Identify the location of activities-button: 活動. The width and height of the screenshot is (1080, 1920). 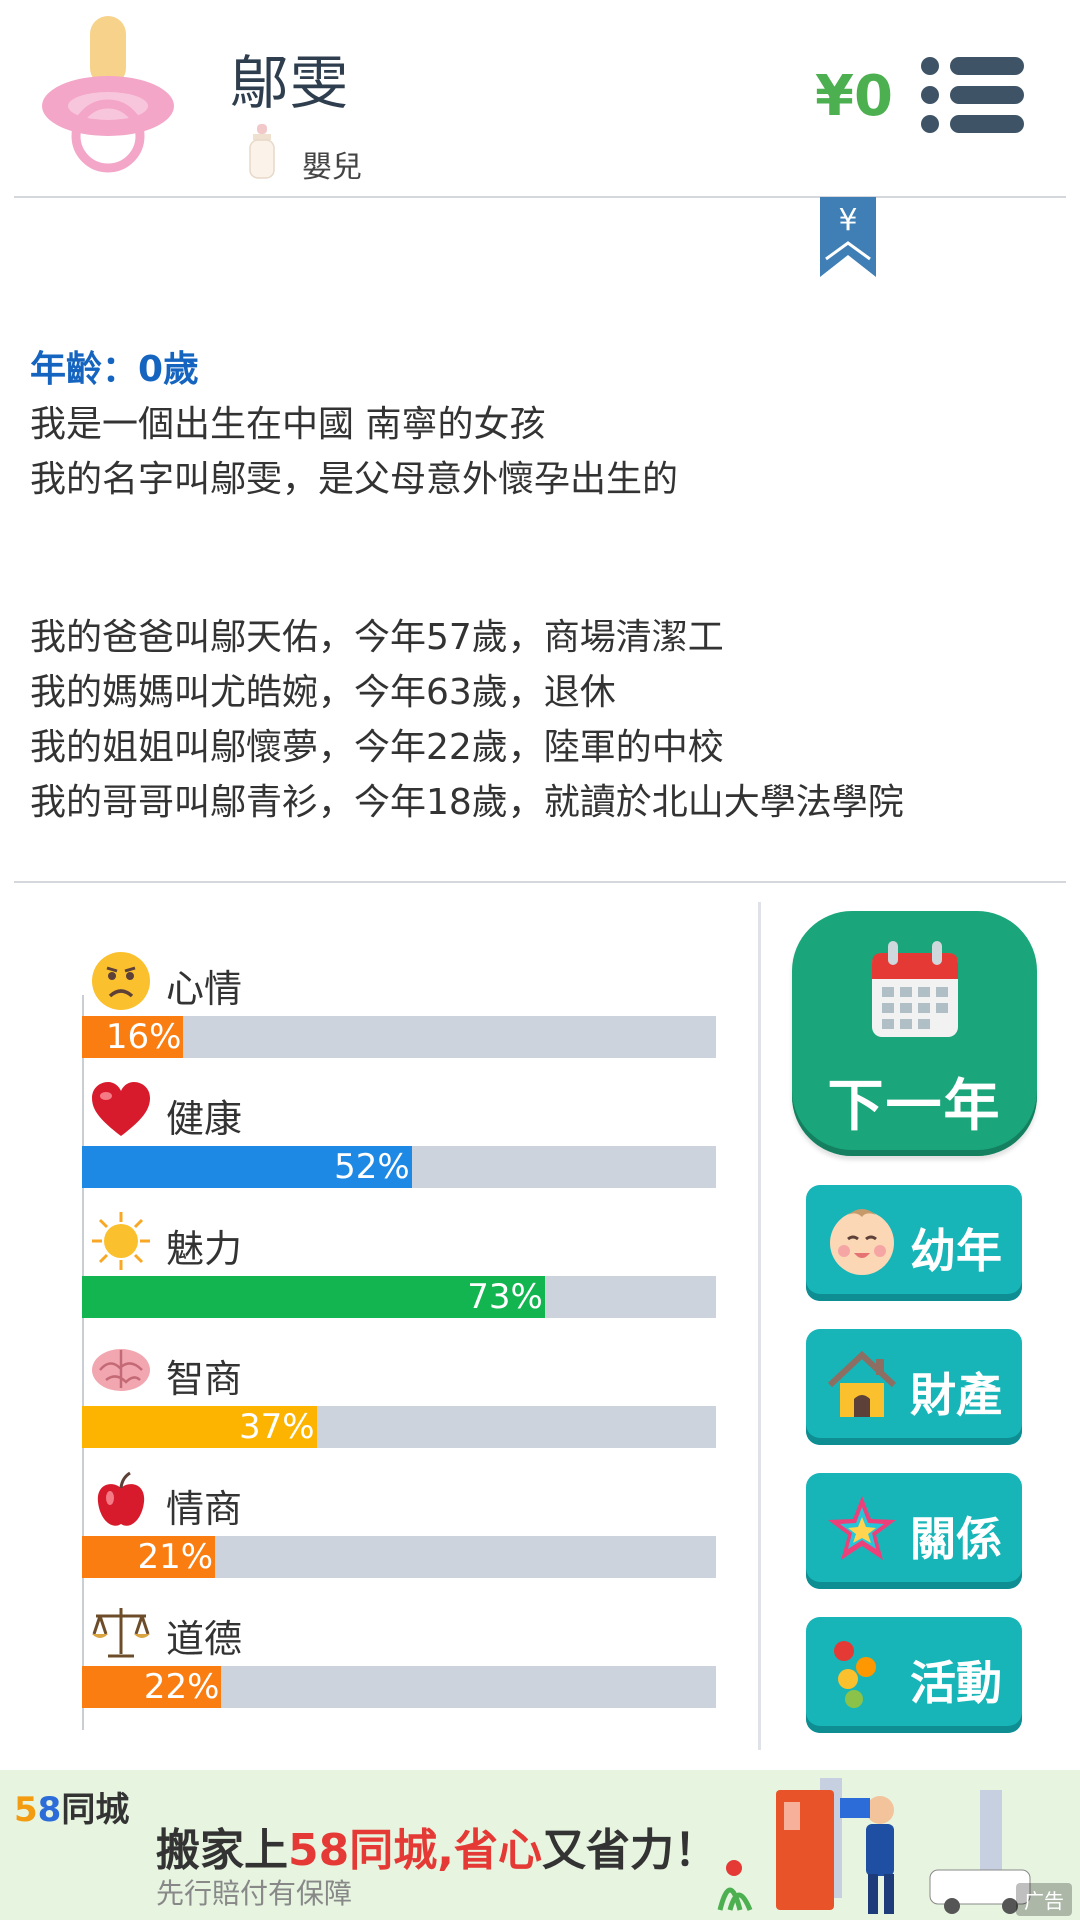
(914, 1675).